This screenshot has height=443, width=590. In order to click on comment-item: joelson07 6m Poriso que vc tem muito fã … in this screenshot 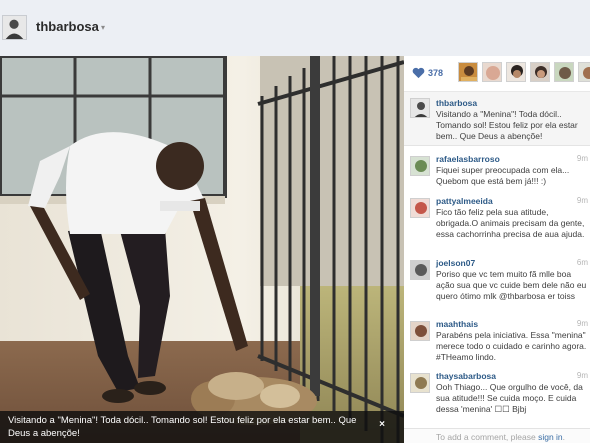, I will do `click(497, 288)`.